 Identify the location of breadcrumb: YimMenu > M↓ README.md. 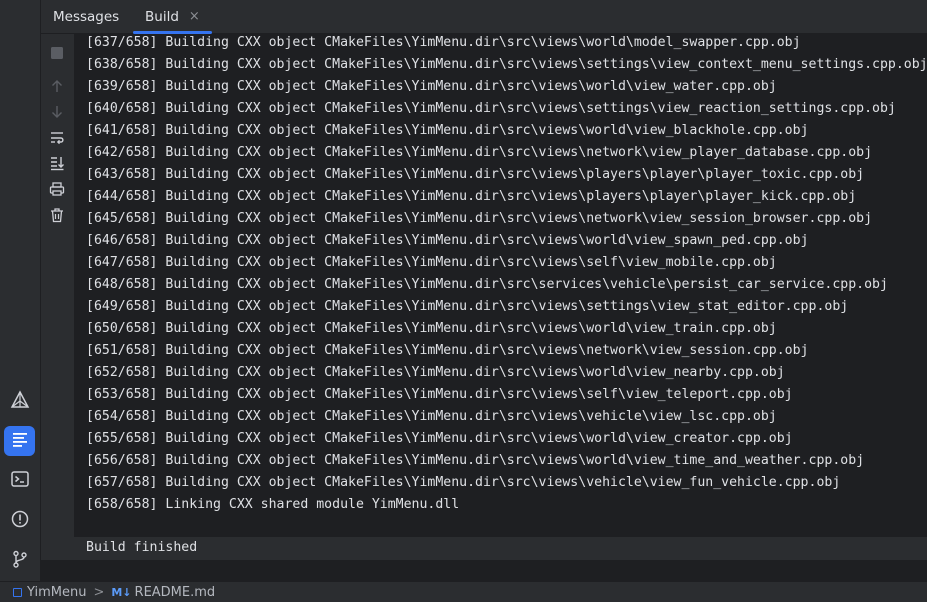
(114, 592).